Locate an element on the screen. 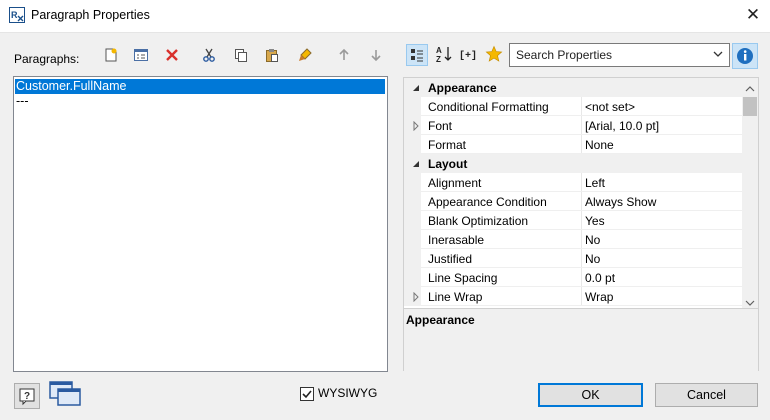 The height and width of the screenshot is (420, 770). property-value: [Arial, 10.0 pt] is located at coordinates (622, 126).